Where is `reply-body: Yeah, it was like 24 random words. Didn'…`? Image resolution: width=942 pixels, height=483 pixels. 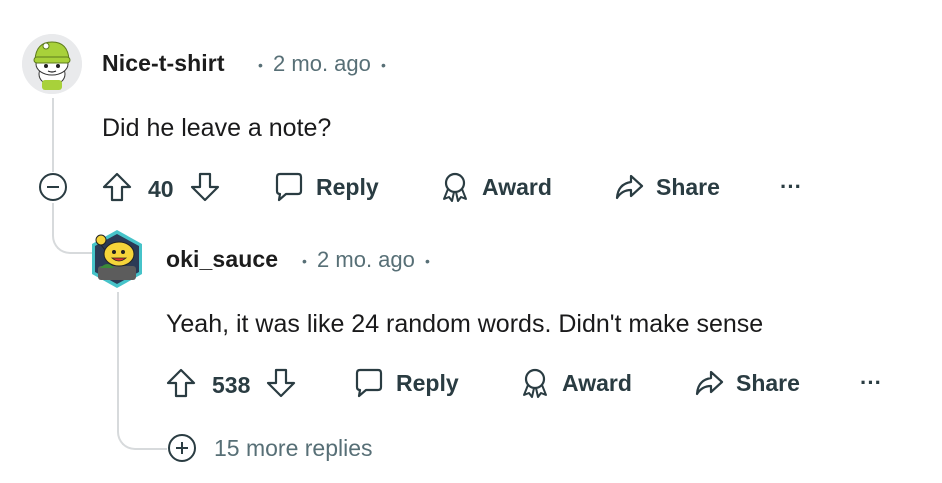 reply-body: Yeah, it was like 24 random words. Didn'… is located at coordinates (465, 324).